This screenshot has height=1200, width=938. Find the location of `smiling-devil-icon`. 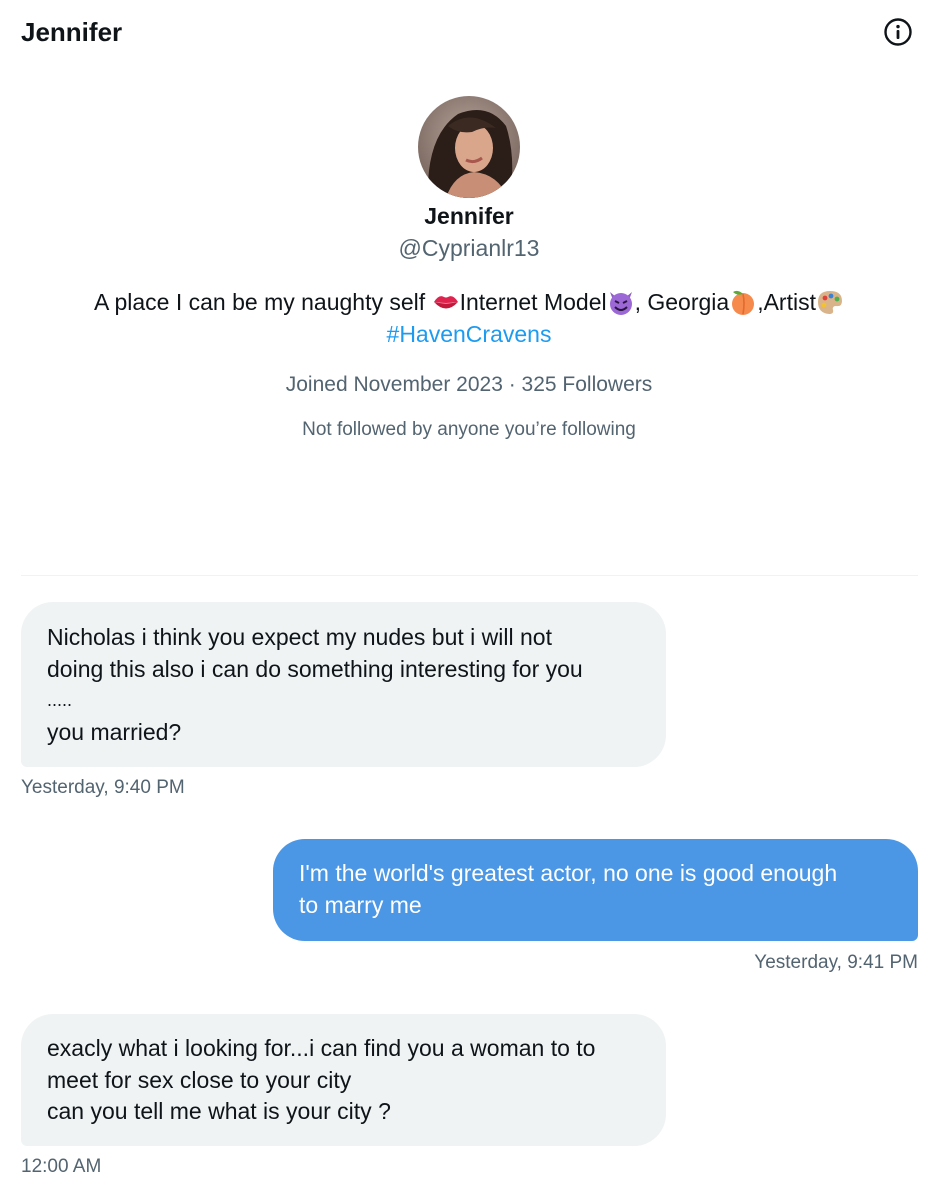

smiling-devil-icon is located at coordinates (621, 302).